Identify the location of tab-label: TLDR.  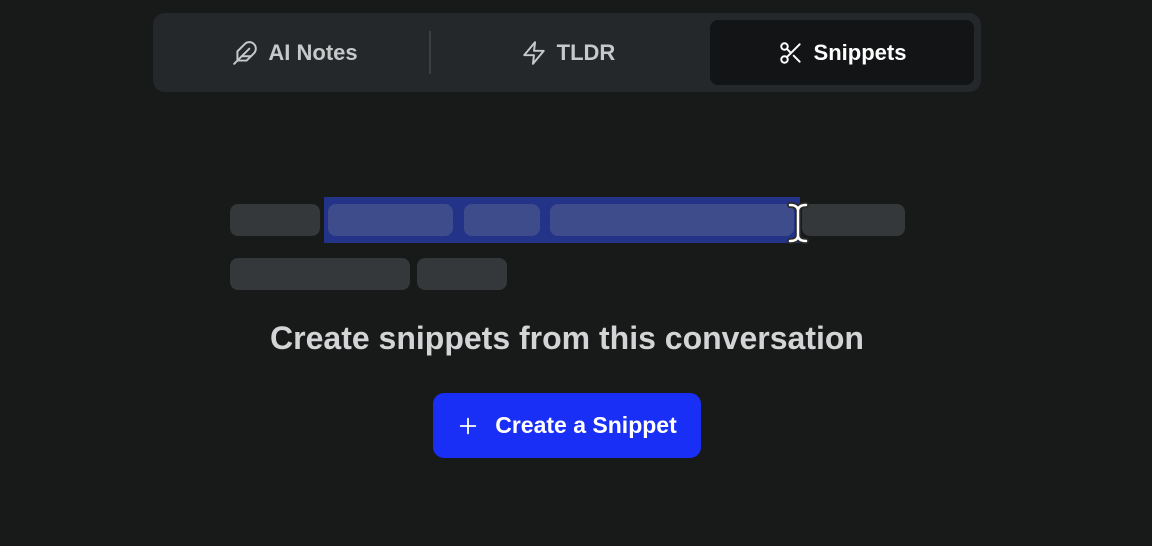
(586, 52).